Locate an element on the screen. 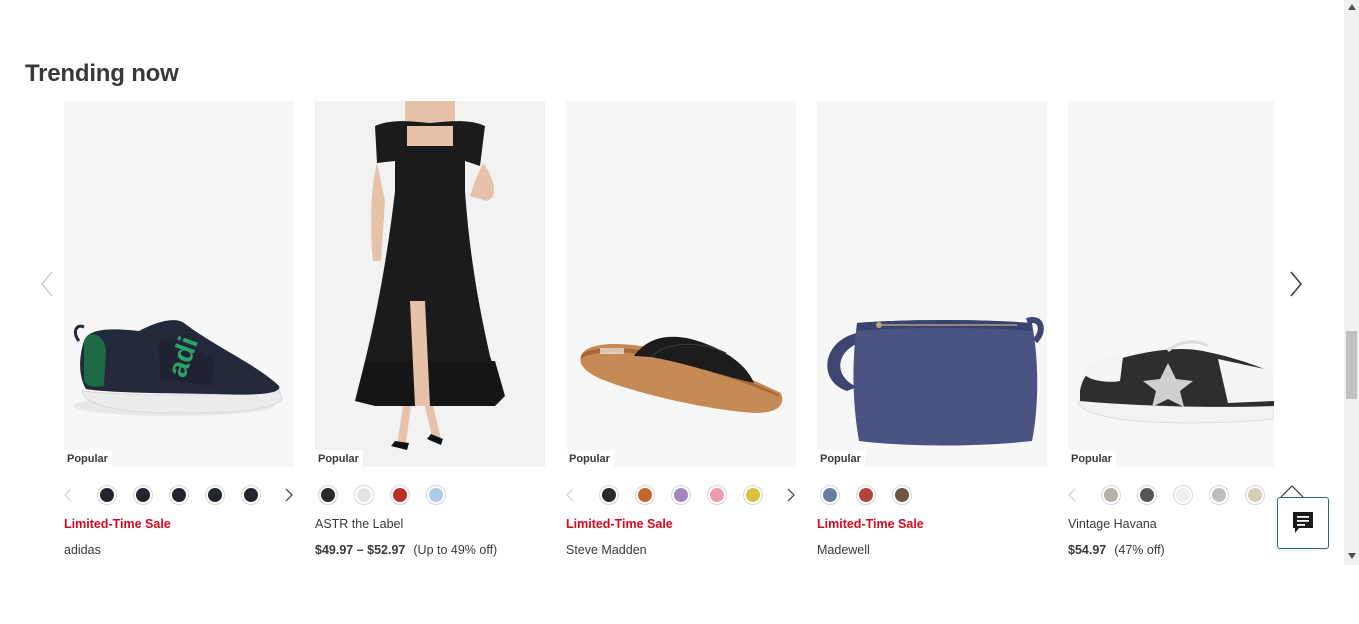 This screenshot has height=624, width=1359. triangle-up-icon is located at coordinates (1351, 7).